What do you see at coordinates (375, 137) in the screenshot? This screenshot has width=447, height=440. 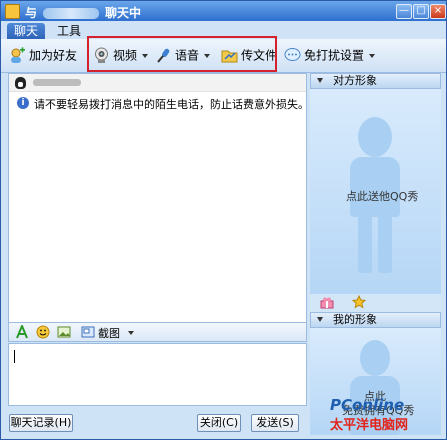 I see `peer-avatar-head` at bounding box center [375, 137].